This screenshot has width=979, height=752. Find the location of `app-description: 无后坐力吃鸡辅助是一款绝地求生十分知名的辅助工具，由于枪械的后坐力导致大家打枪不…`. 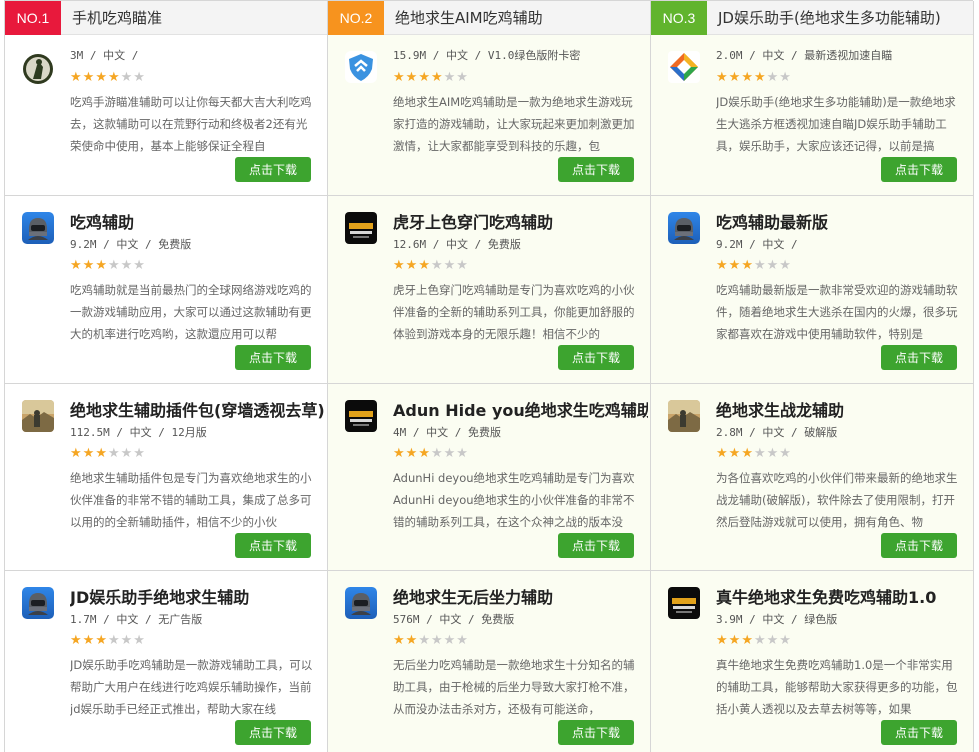

app-description: 无后坐力吃鸡辅助是一款绝地求生十分知名的辅助工具，由于枪械的后坐力导致大家打枪不… is located at coordinates (514, 687).